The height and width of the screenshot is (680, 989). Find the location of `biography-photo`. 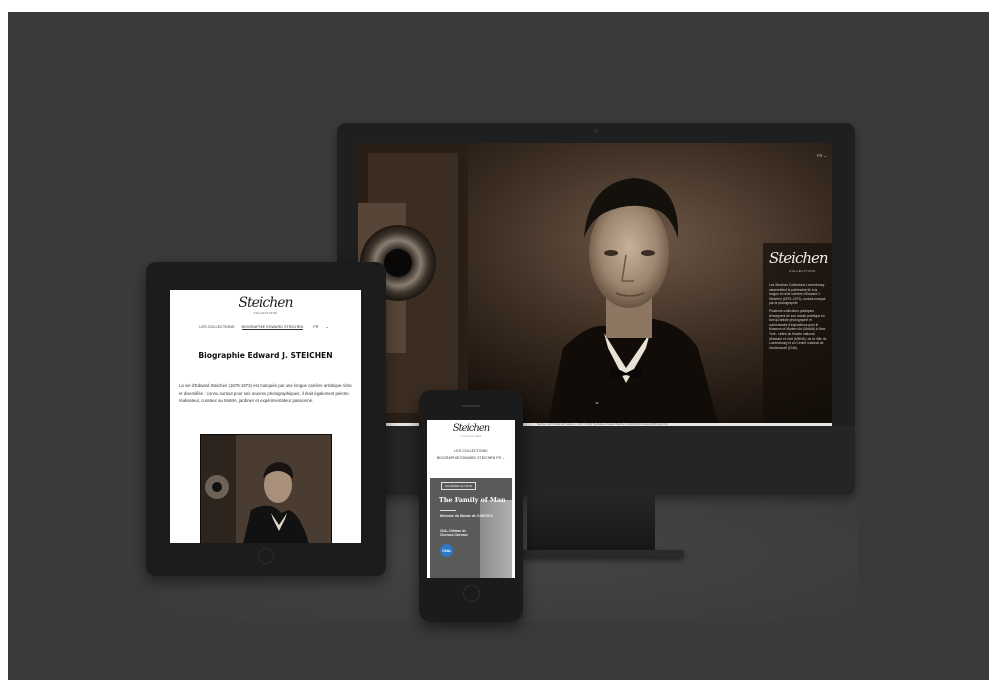

biography-photo is located at coordinates (266, 488).